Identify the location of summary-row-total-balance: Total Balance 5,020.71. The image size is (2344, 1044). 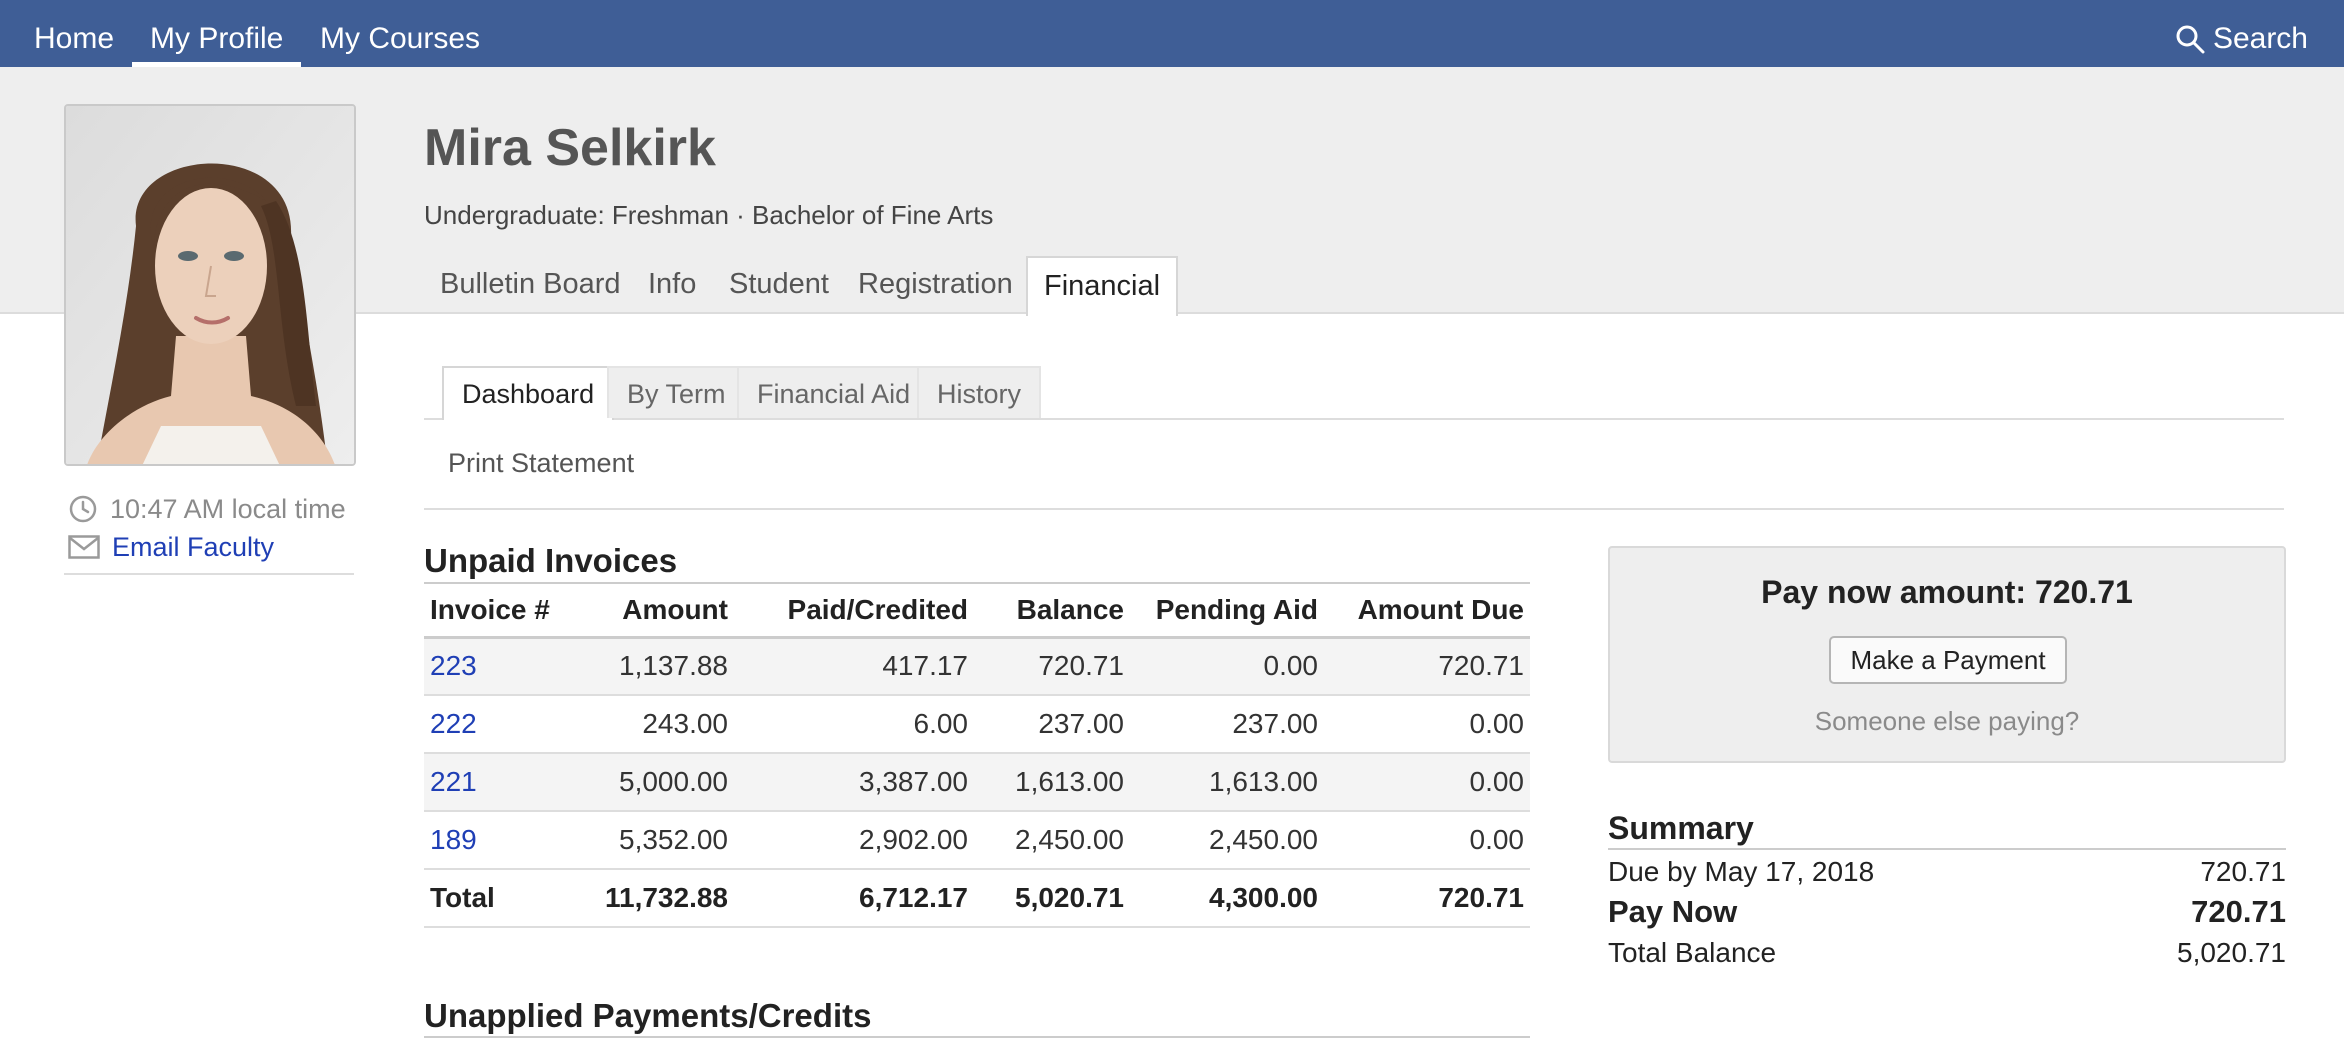
(1947, 953).